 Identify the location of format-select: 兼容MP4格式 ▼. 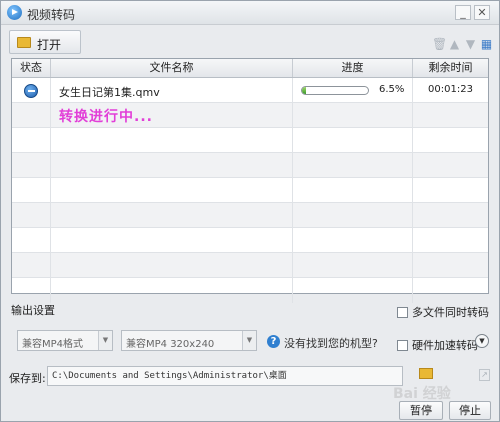
(65, 340).